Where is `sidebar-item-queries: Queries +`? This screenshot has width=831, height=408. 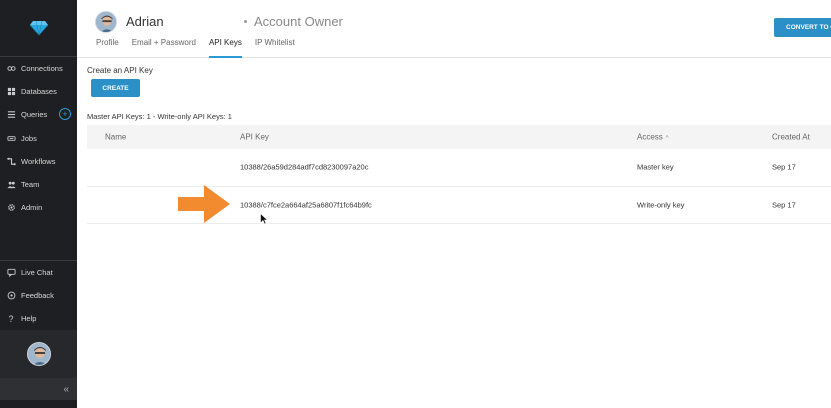 sidebar-item-queries: Queries + is located at coordinates (38, 114).